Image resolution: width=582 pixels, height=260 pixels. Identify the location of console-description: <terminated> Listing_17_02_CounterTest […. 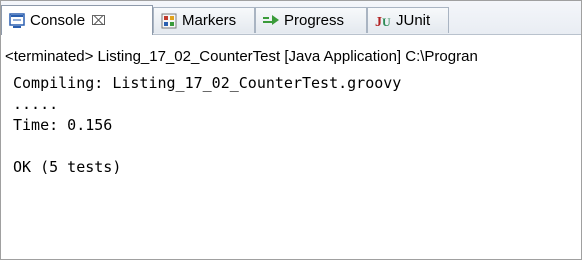
(291, 57).